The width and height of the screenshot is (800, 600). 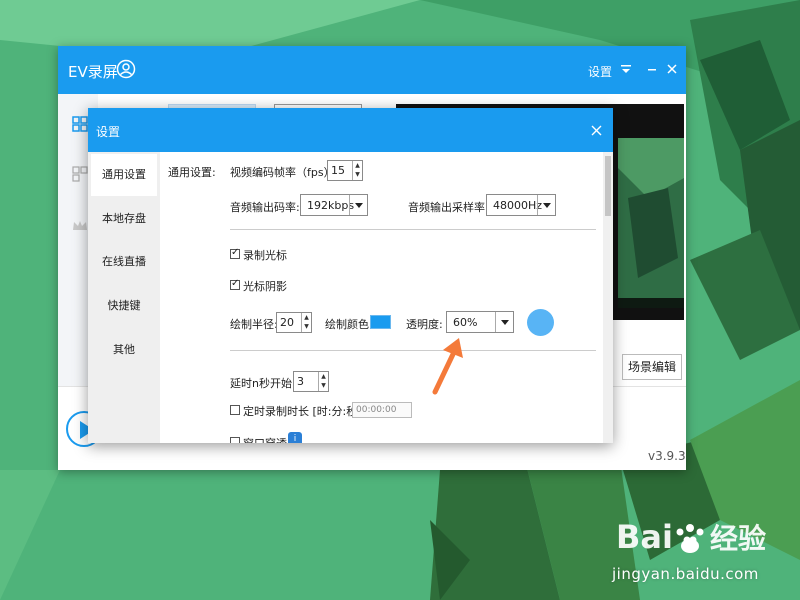 I want to click on dialog-titlebar: 设置, so click(x=350, y=130).